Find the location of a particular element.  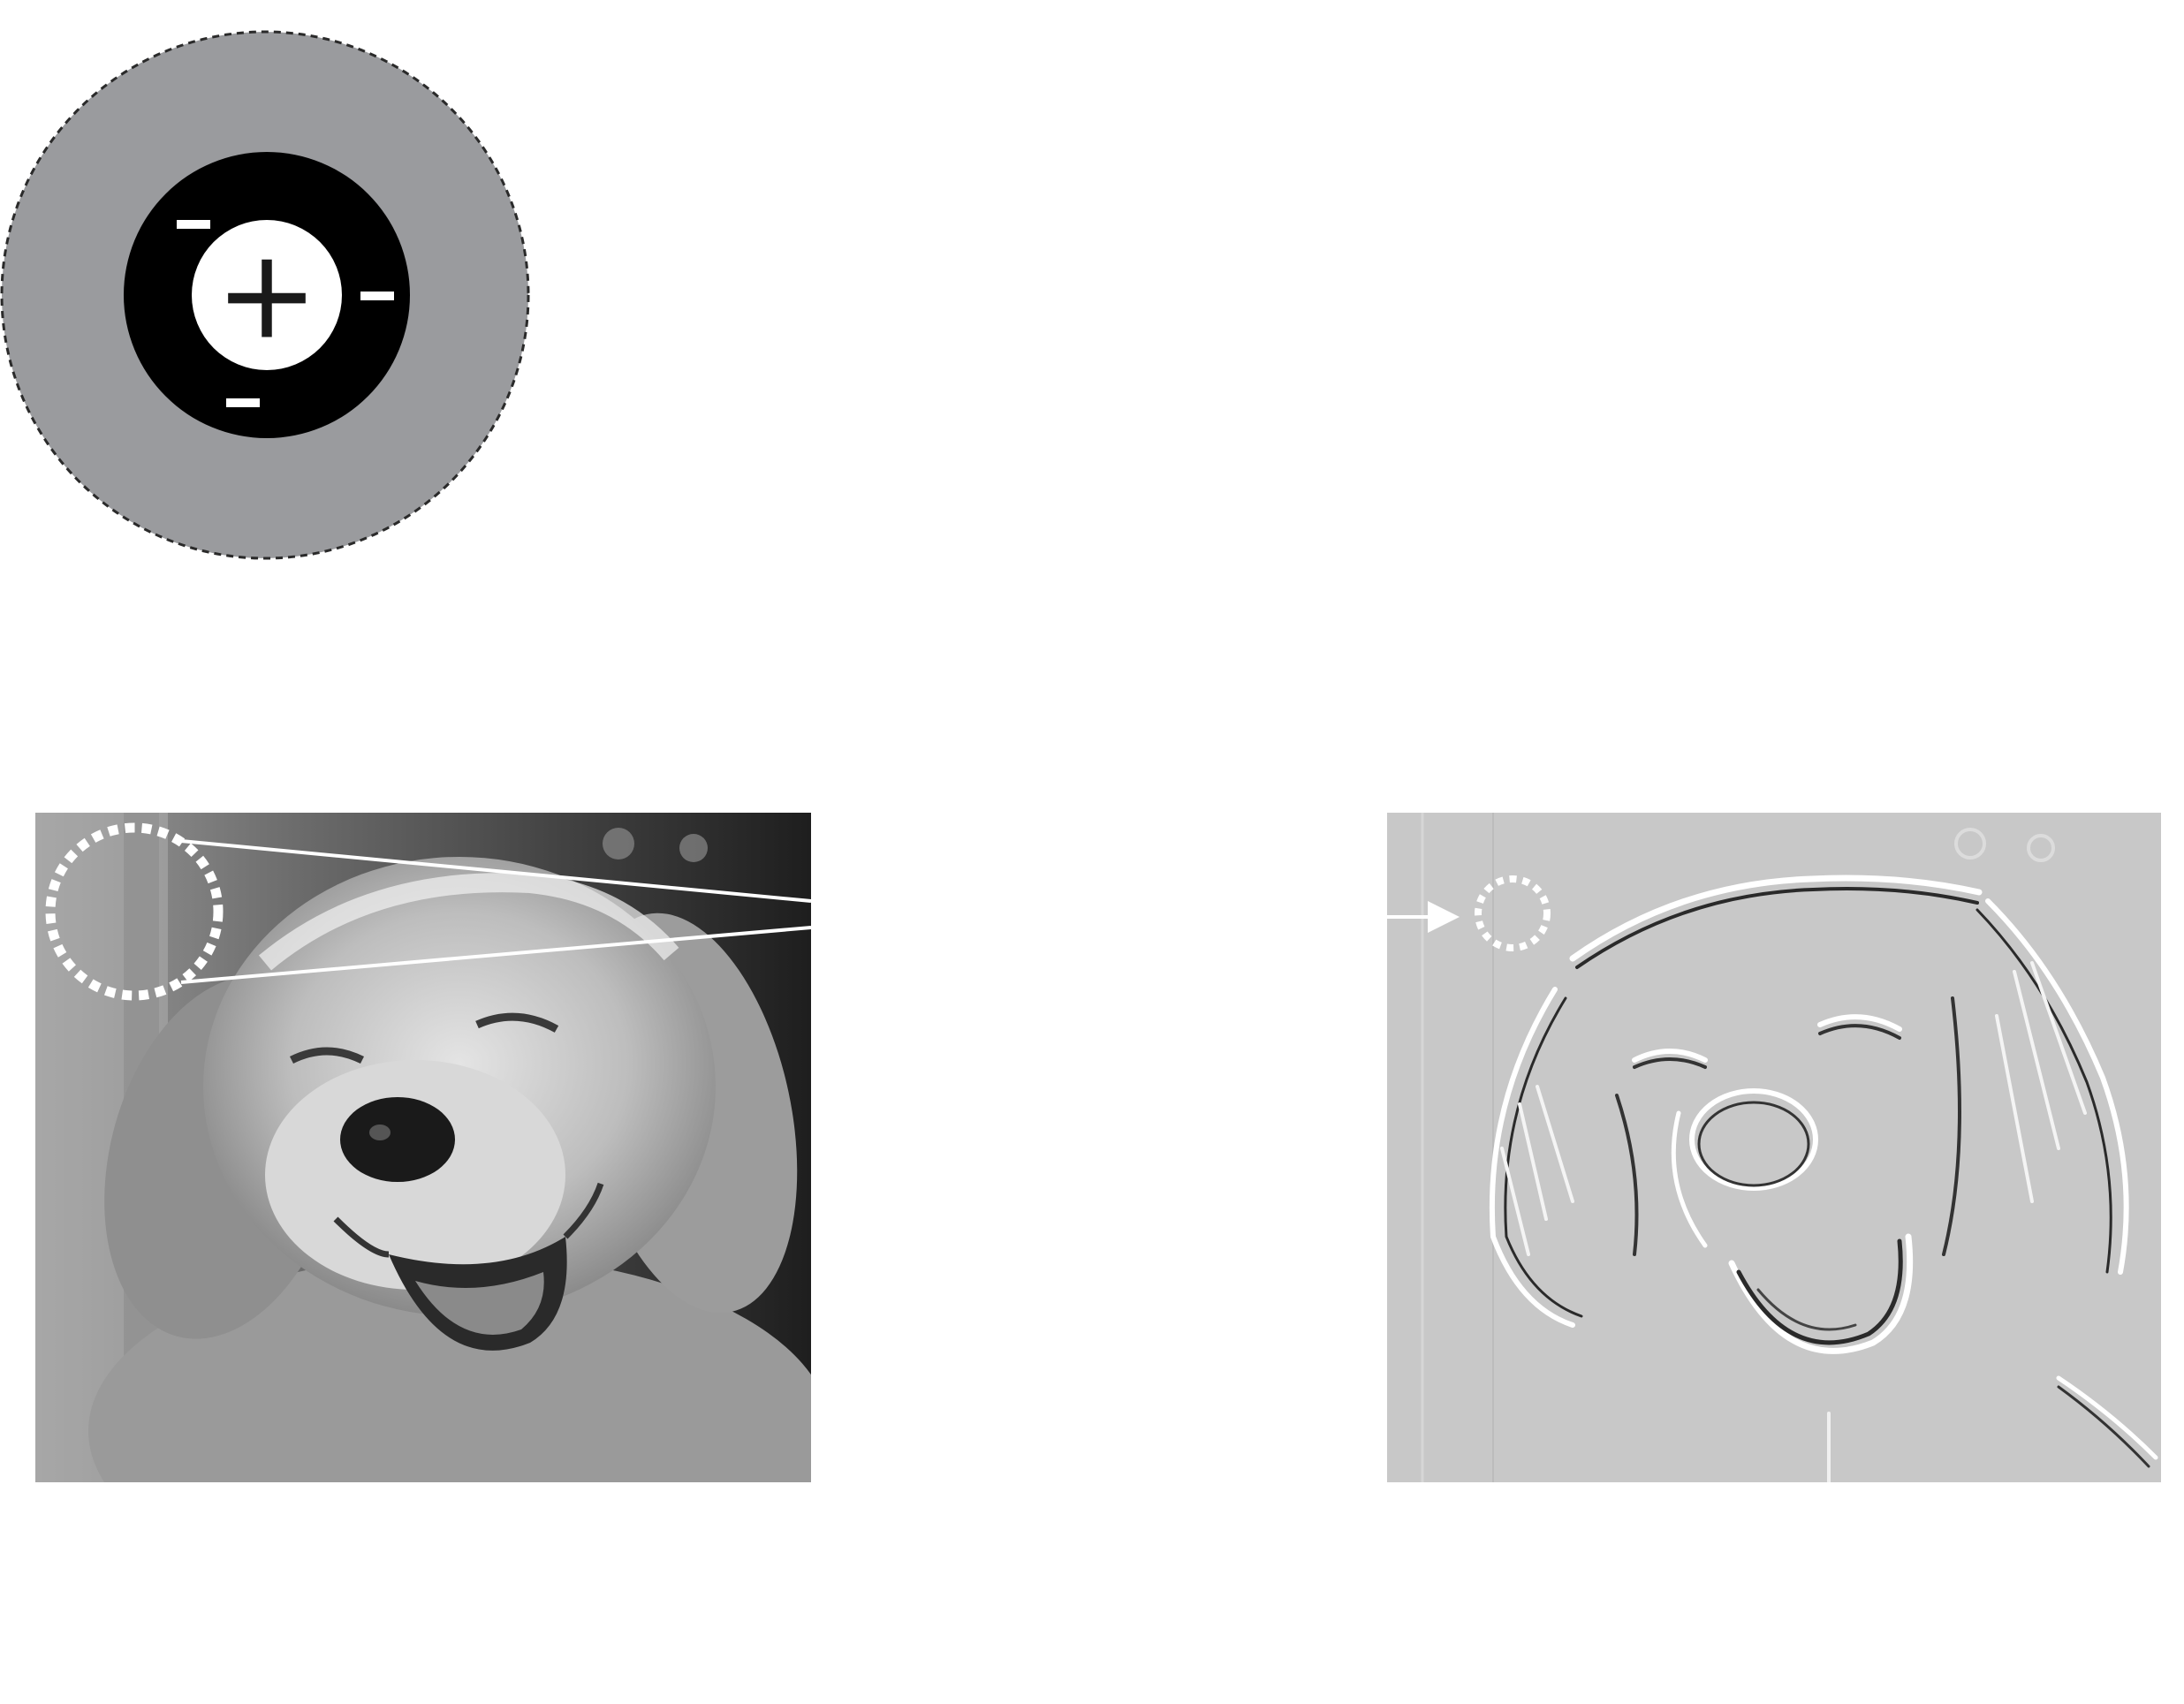

receptive-field-diagram: + − − − is located at coordinates (265, 295).